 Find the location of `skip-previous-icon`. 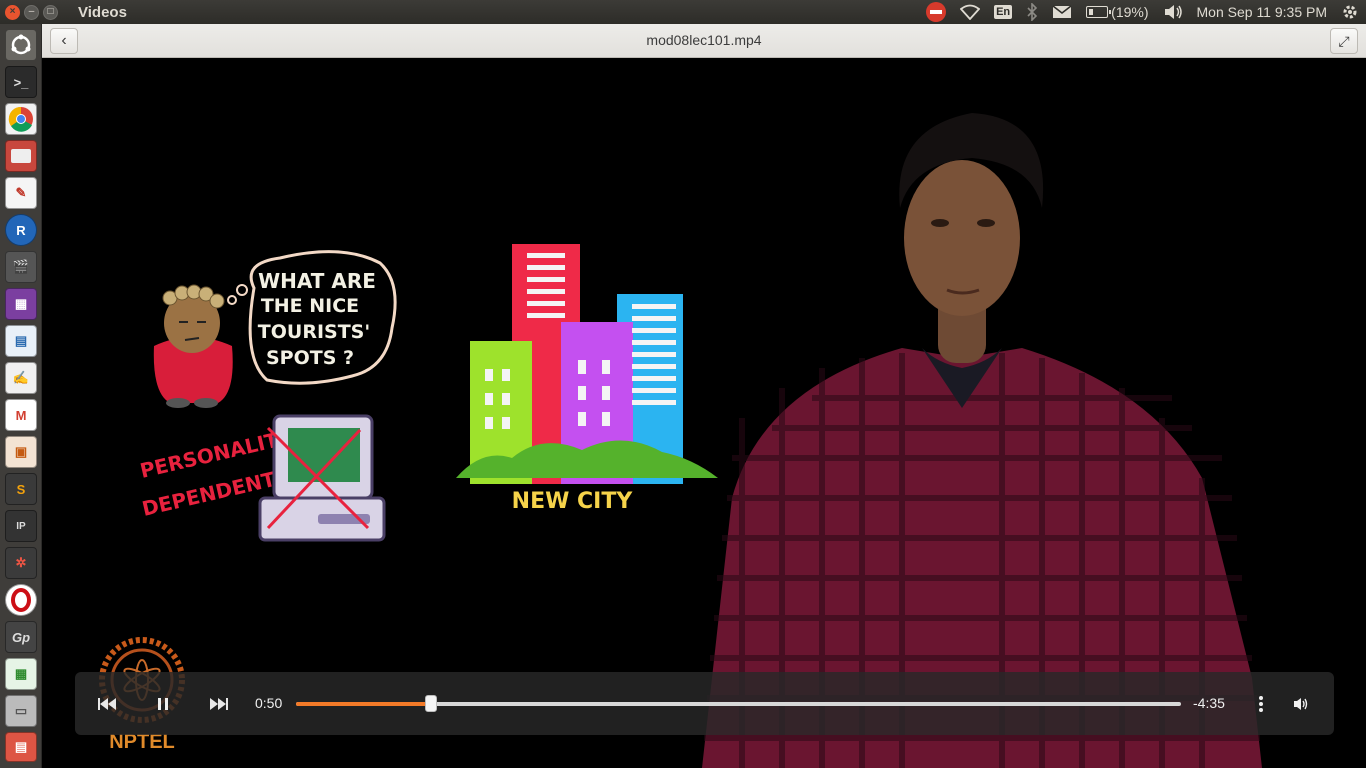

skip-previous-icon is located at coordinates (107, 704).